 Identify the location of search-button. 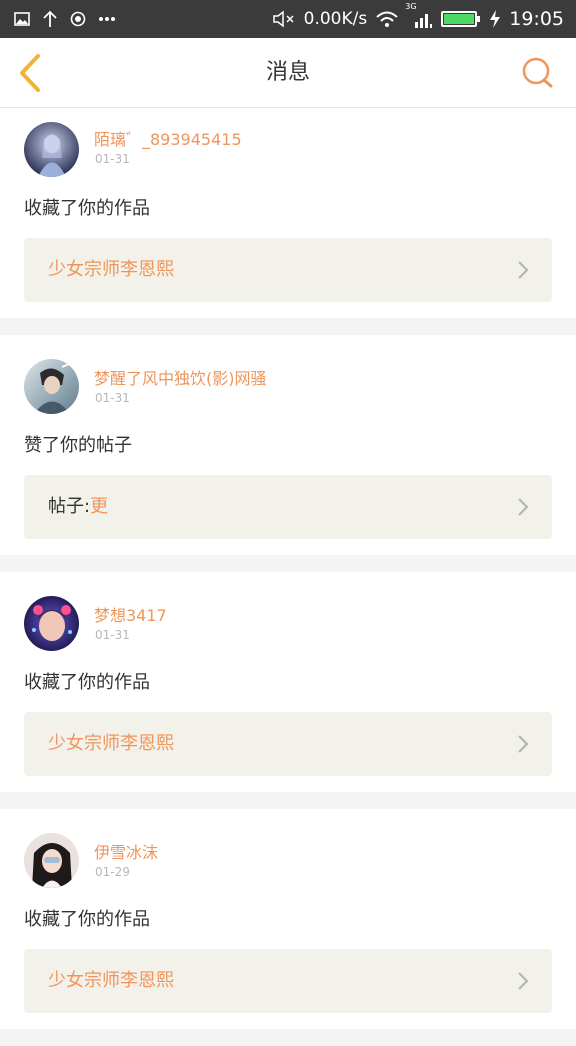
(537, 73).